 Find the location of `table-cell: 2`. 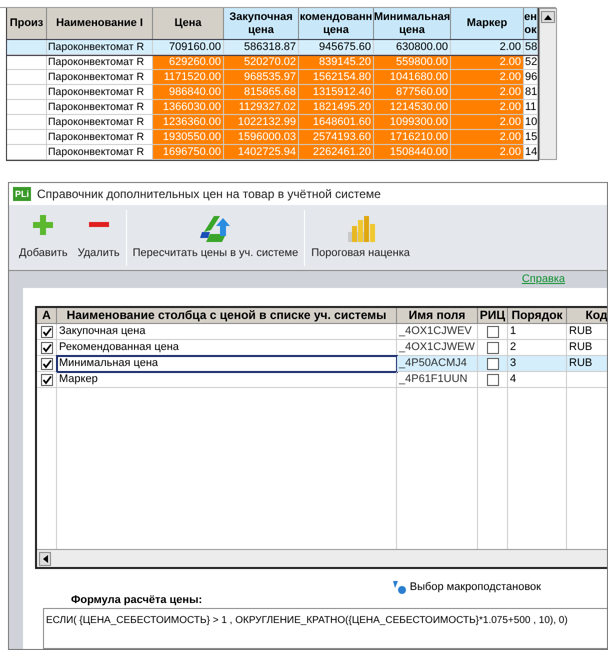

table-cell: 2 is located at coordinates (513, 347).